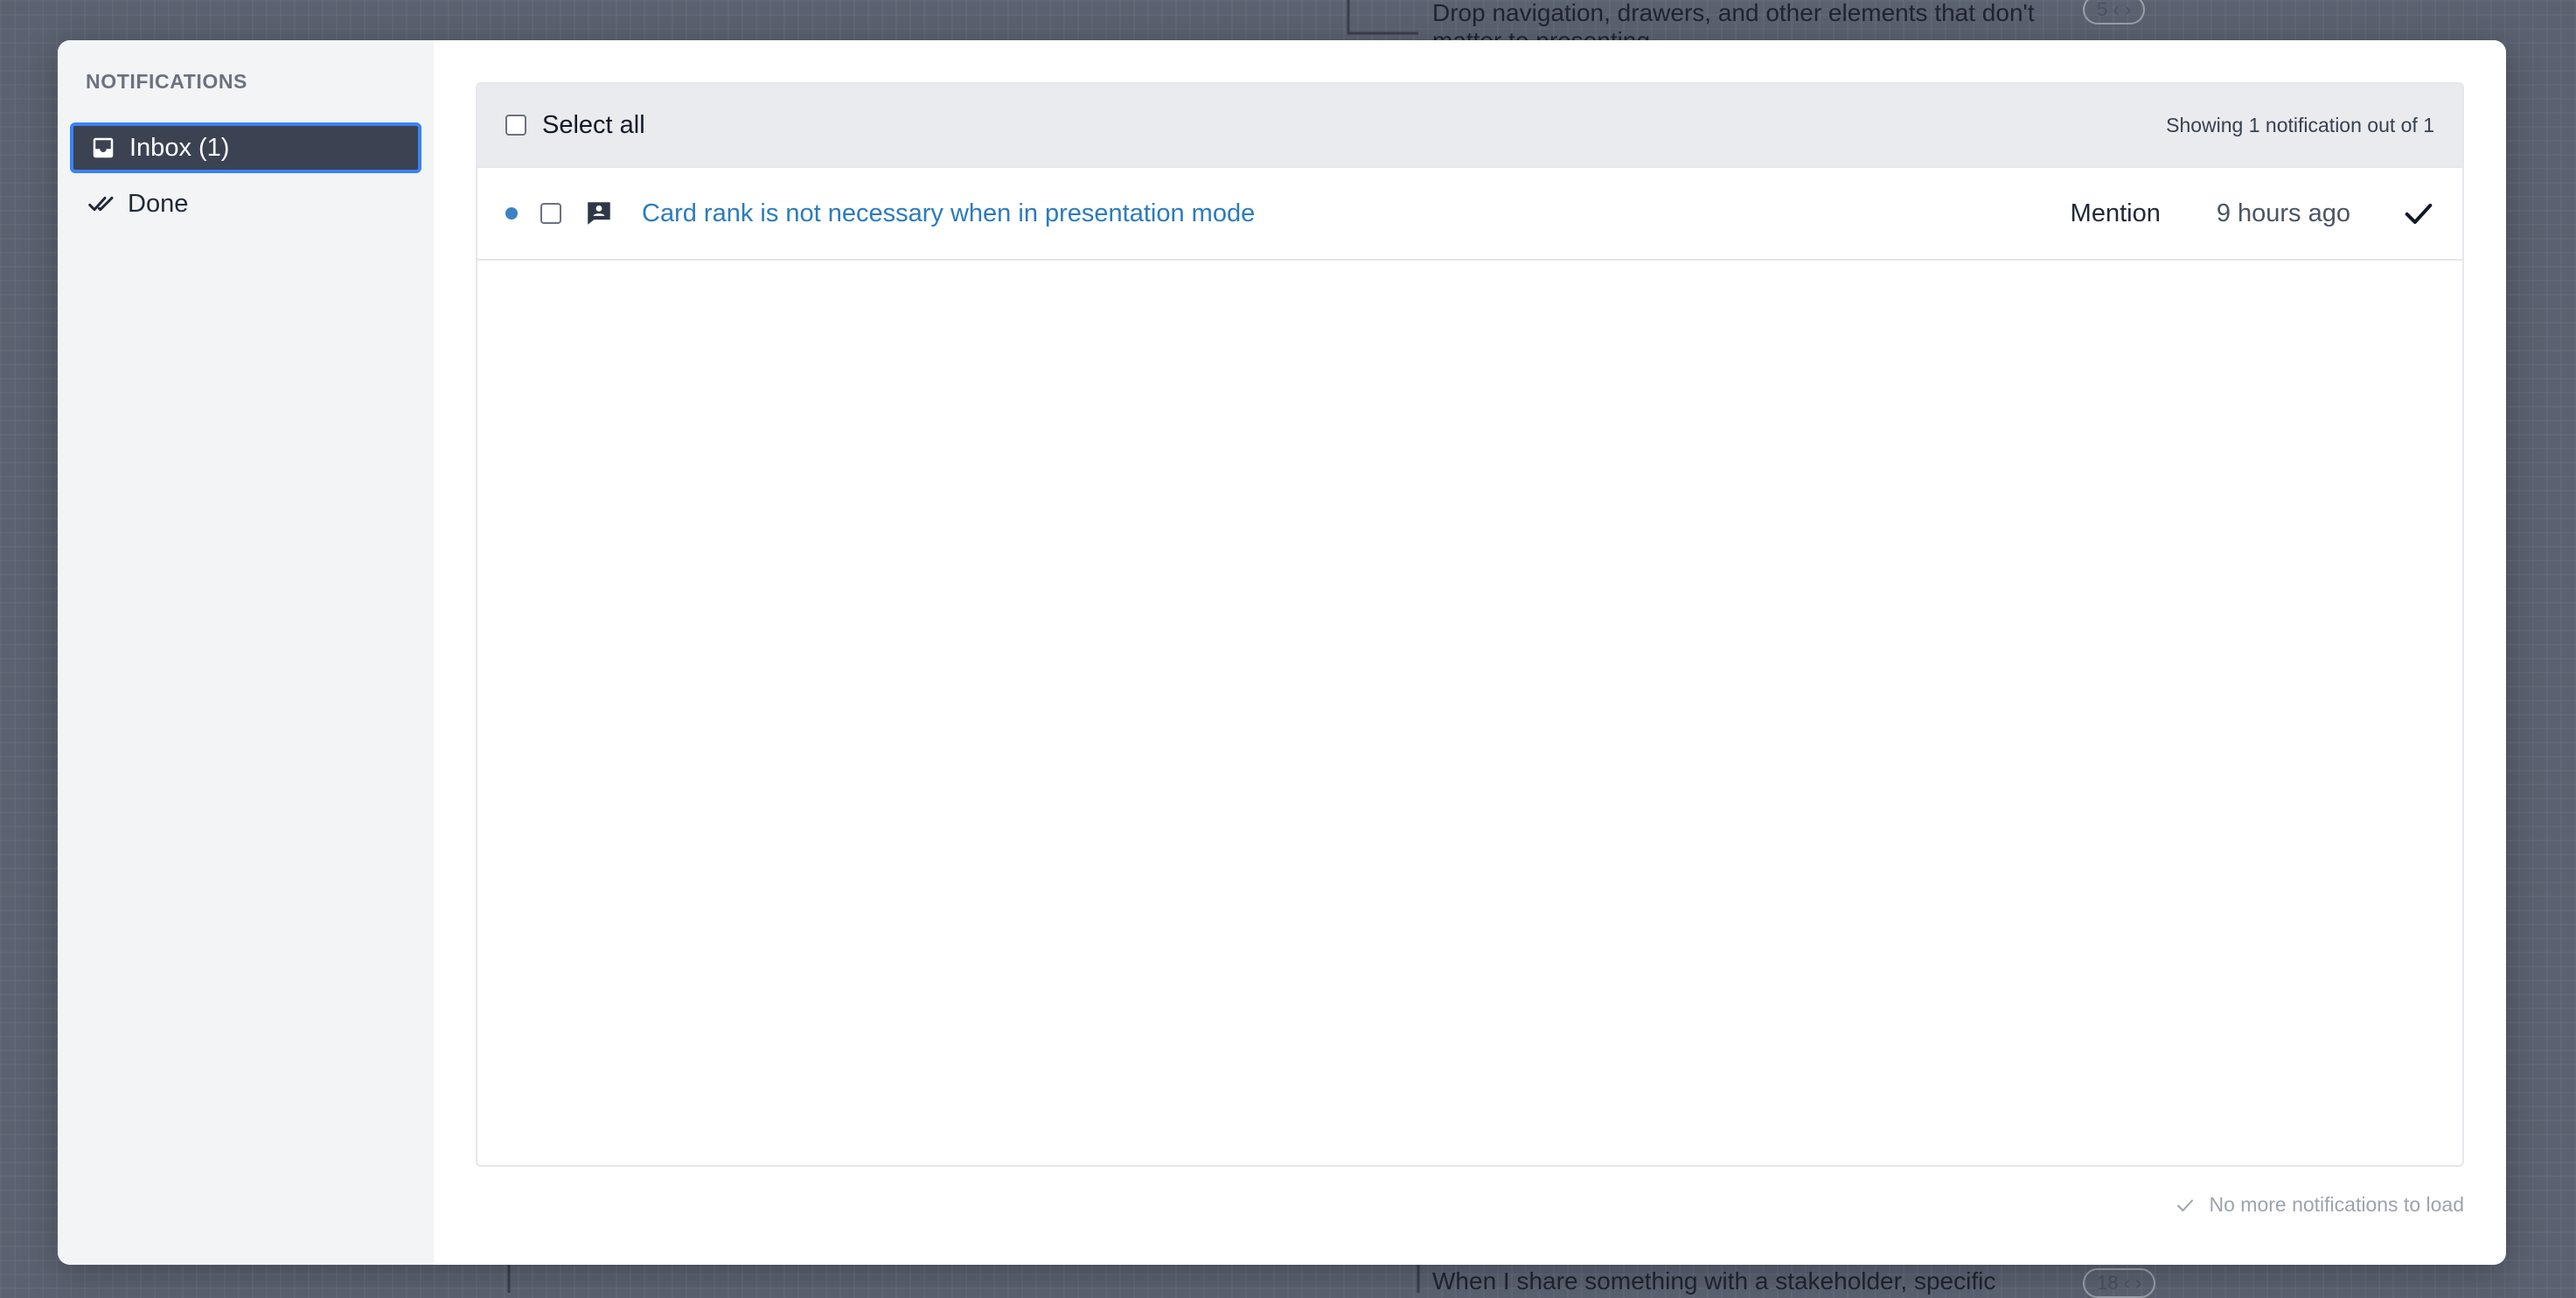 The image size is (2576, 1298). Describe the element at coordinates (2115, 213) in the screenshot. I see `notification-reason: Mention` at that location.